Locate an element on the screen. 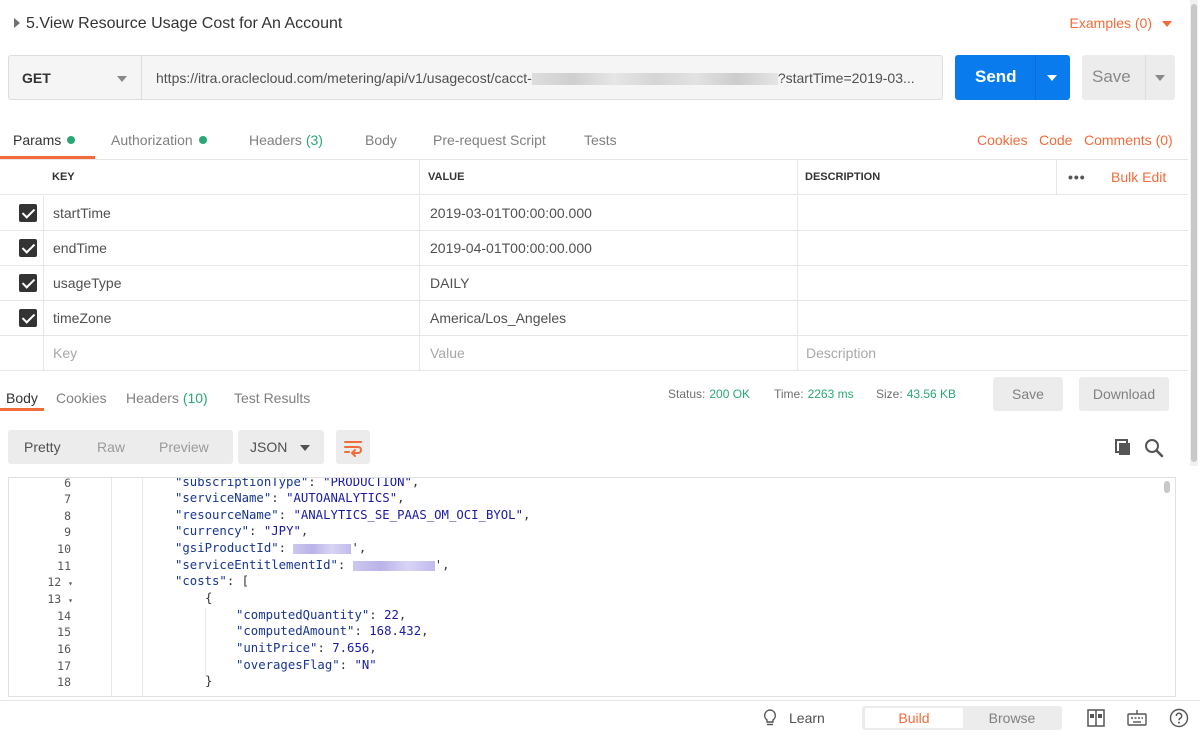 This screenshot has width=1200, height=734. build-button: Build is located at coordinates (914, 718).